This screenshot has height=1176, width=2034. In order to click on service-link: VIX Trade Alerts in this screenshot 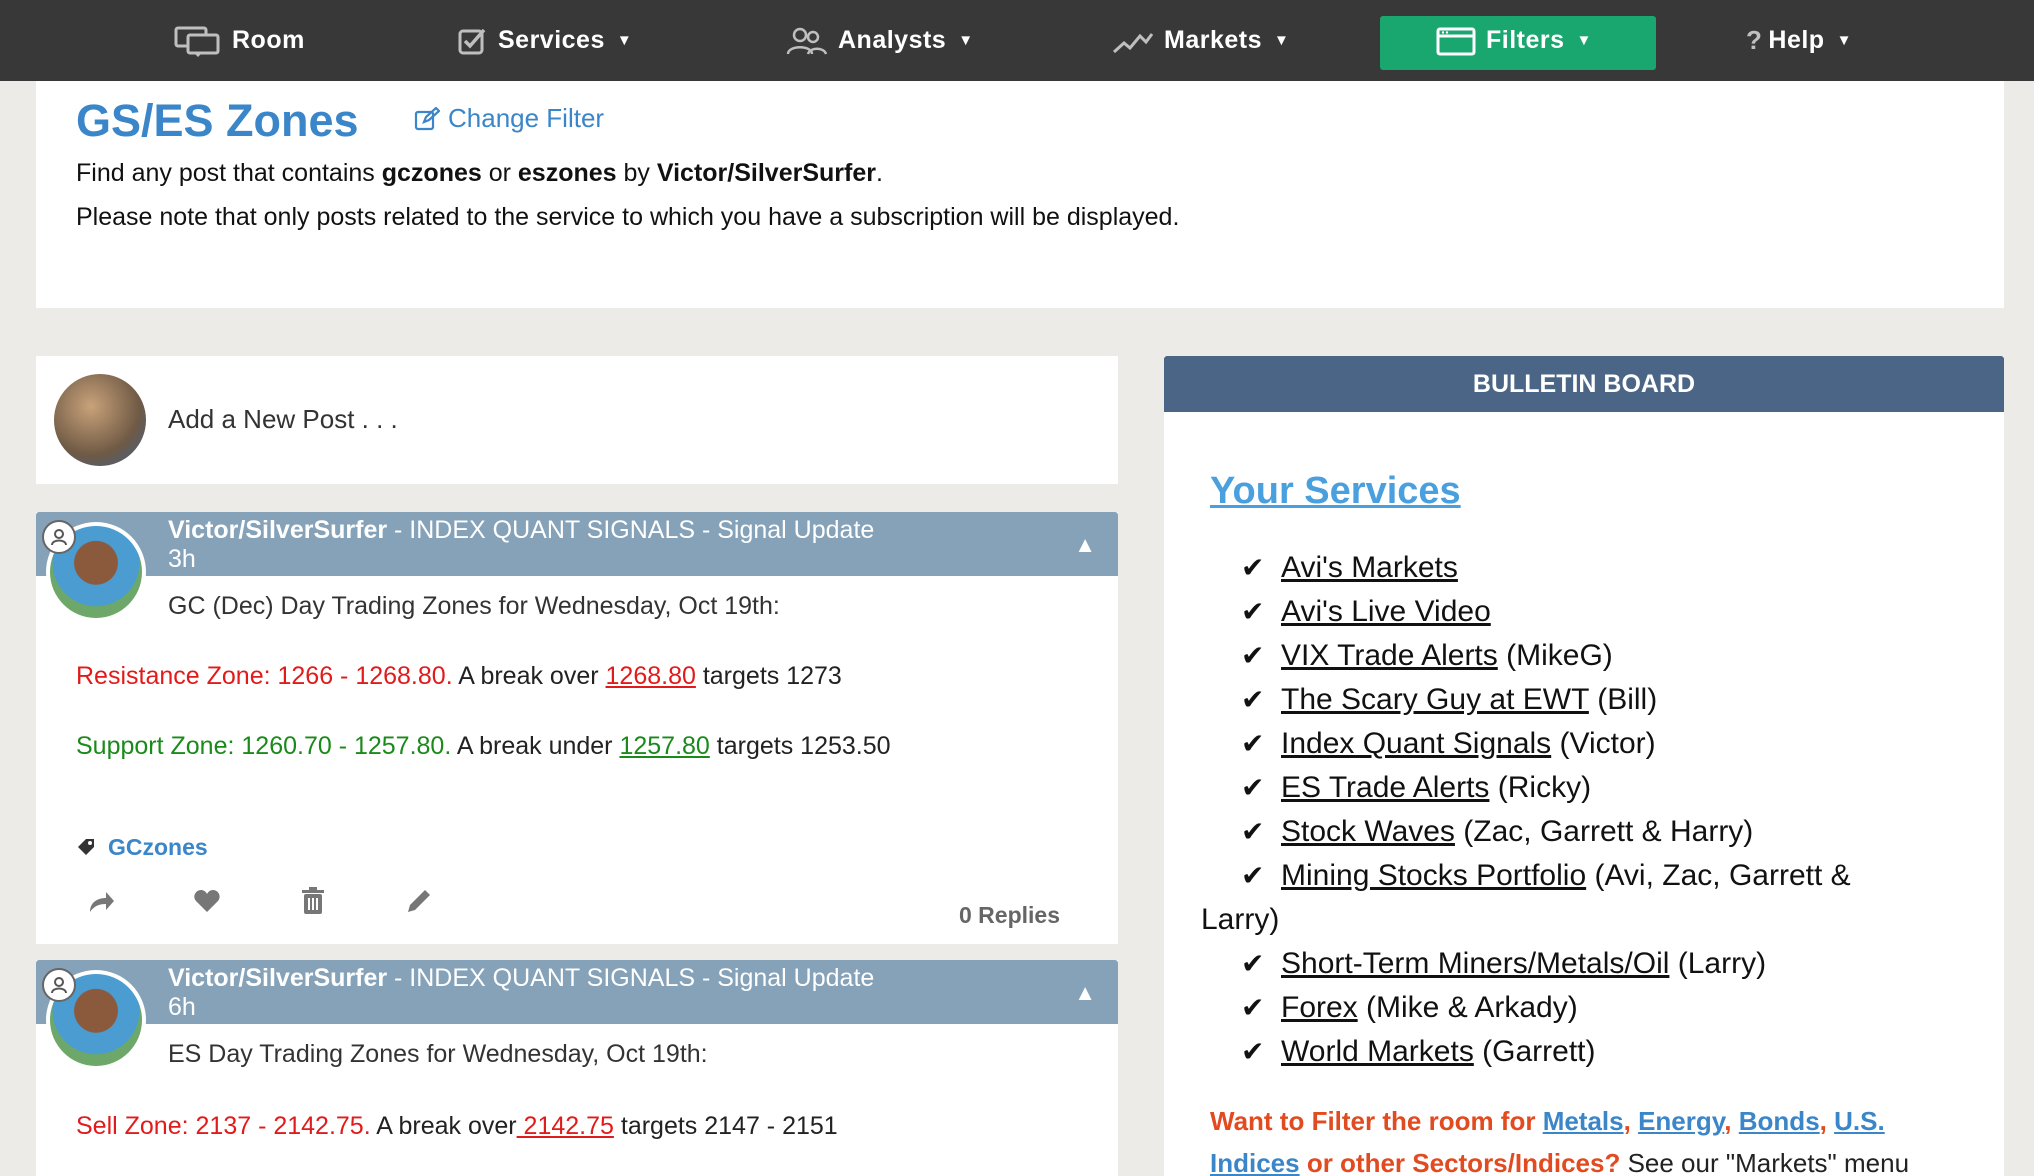, I will do `click(1389, 655)`.